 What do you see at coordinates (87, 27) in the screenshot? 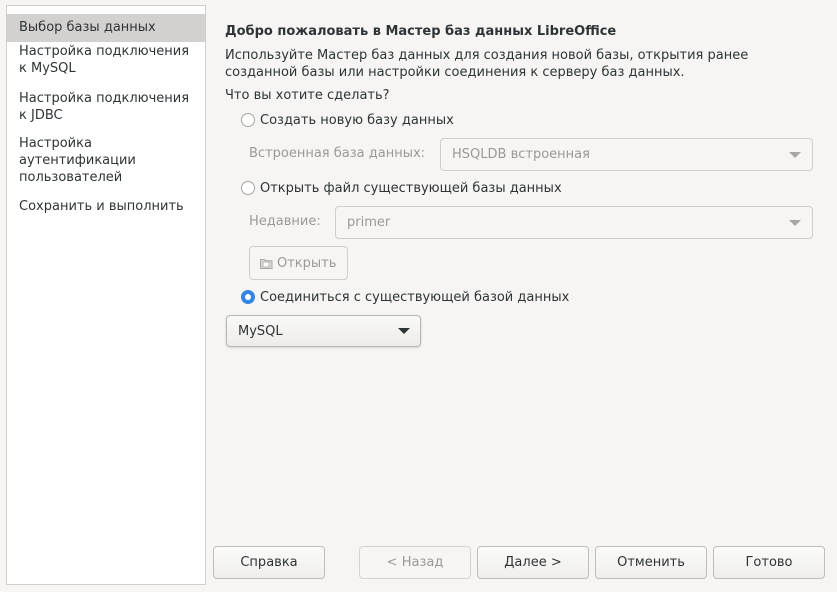
I see `step-label: Выбор базы данных` at bounding box center [87, 27].